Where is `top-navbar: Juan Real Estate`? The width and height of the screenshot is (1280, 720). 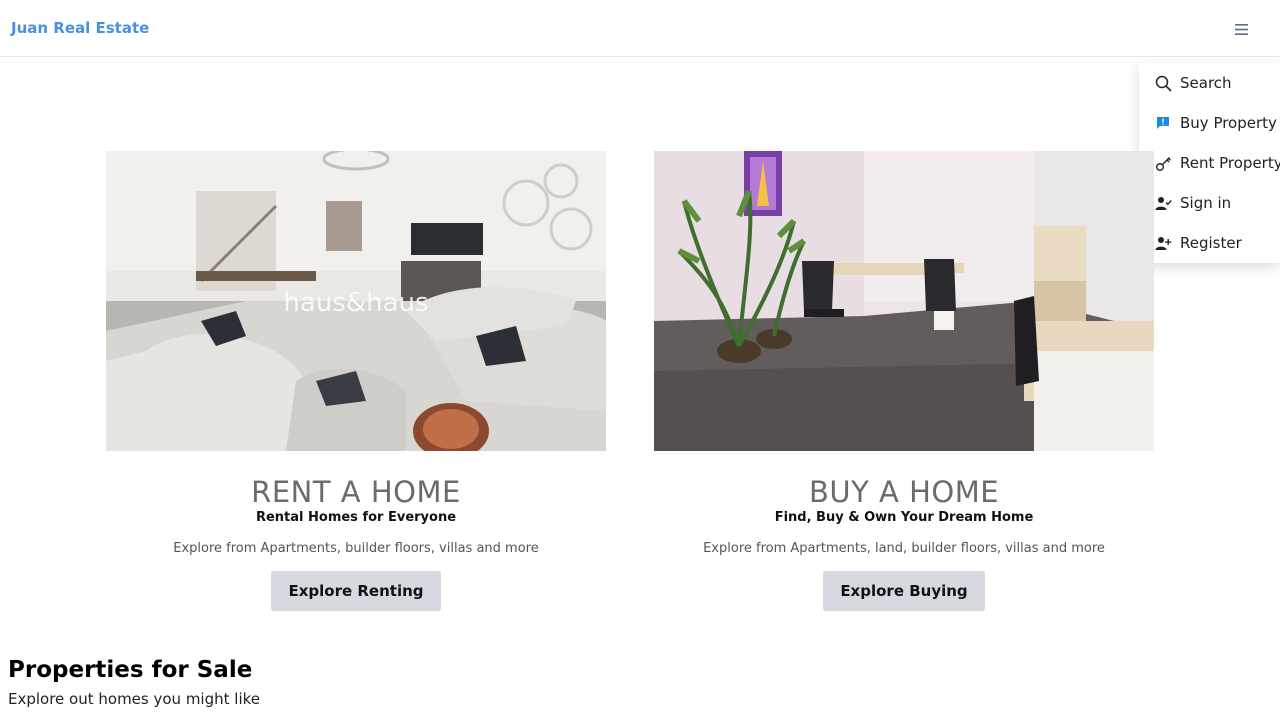 top-navbar: Juan Real Estate is located at coordinates (640, 28).